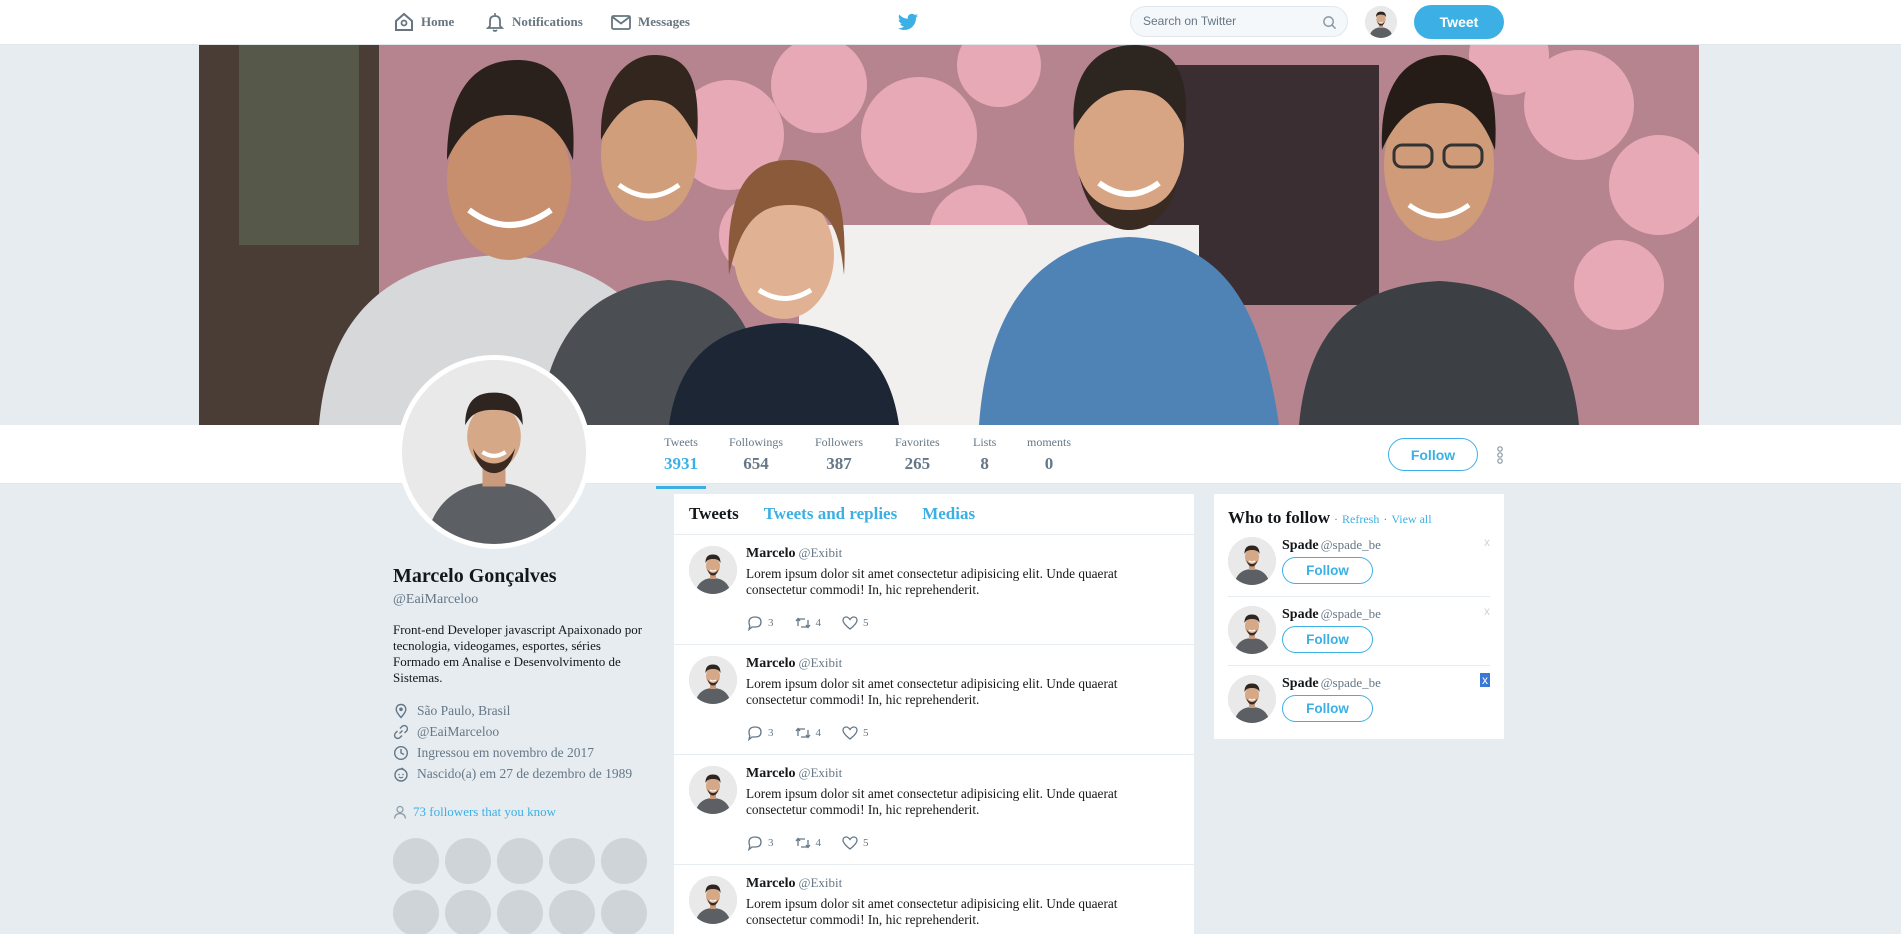  What do you see at coordinates (984, 463) in the screenshot?
I see `stat-value: 8` at bounding box center [984, 463].